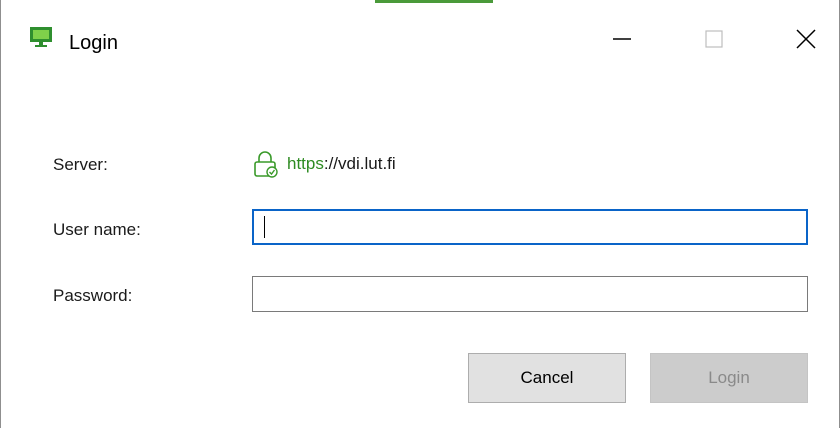 The height and width of the screenshot is (428, 840). What do you see at coordinates (264, 227) in the screenshot?
I see `text-caret` at bounding box center [264, 227].